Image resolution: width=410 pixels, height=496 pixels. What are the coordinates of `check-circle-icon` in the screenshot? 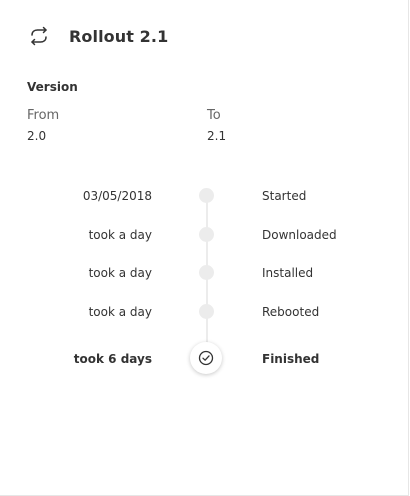 It's located at (206, 358).